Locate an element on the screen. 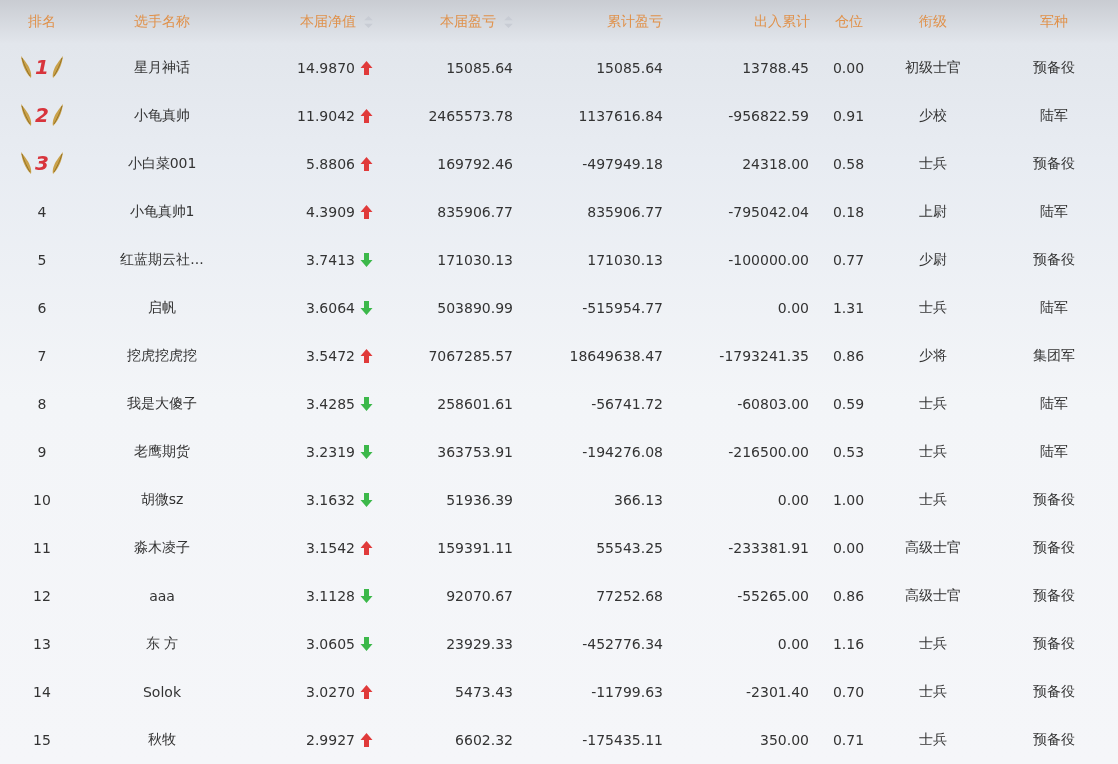  player-name: 启帆 is located at coordinates (162, 307).